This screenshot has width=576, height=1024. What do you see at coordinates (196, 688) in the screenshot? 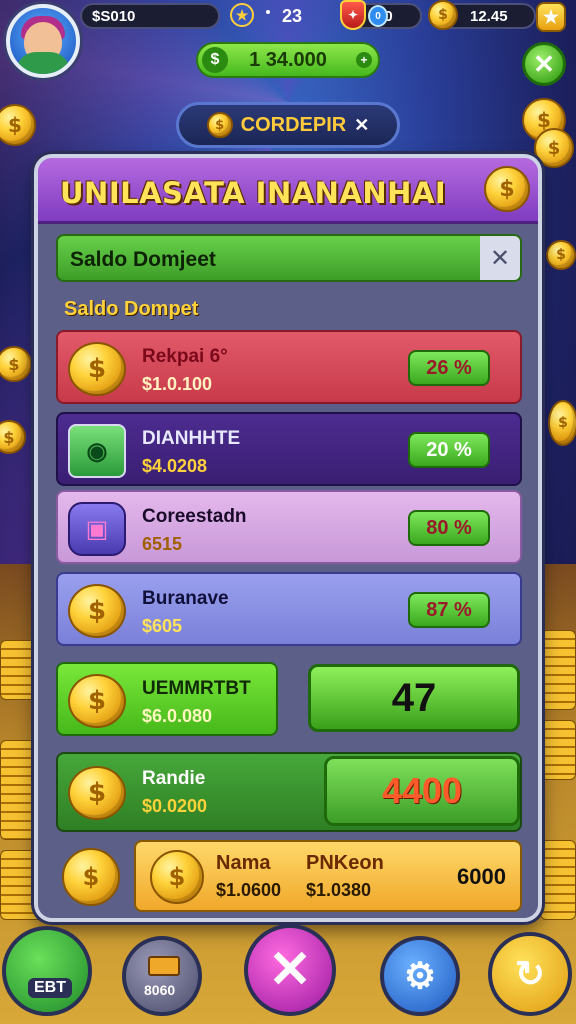
I see `card-name: UEMMRTBT` at bounding box center [196, 688].